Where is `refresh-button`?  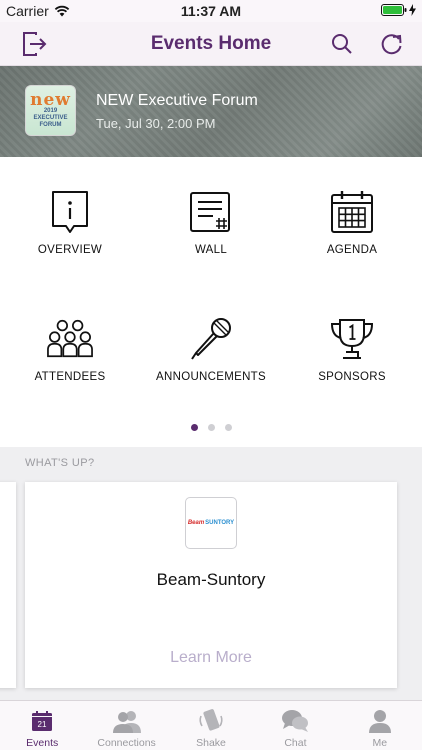 refresh-button is located at coordinates (392, 44).